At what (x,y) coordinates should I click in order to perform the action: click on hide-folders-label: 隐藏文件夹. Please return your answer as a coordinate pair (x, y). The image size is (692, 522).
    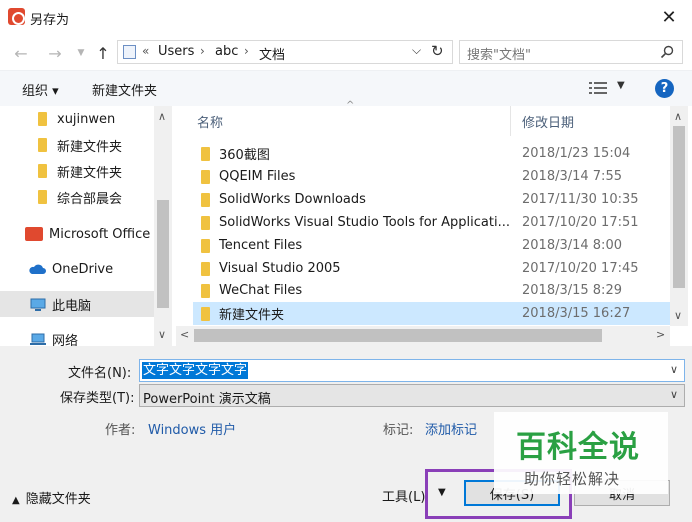
    Looking at the image, I should click on (58, 499).